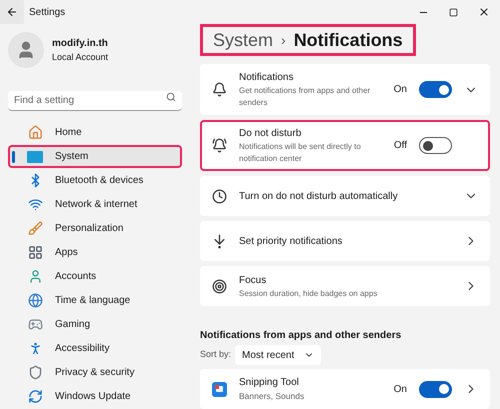 The image size is (500, 409). I want to click on setting-card: Notifications Get notifications from apps and other senders On, so click(345, 89).